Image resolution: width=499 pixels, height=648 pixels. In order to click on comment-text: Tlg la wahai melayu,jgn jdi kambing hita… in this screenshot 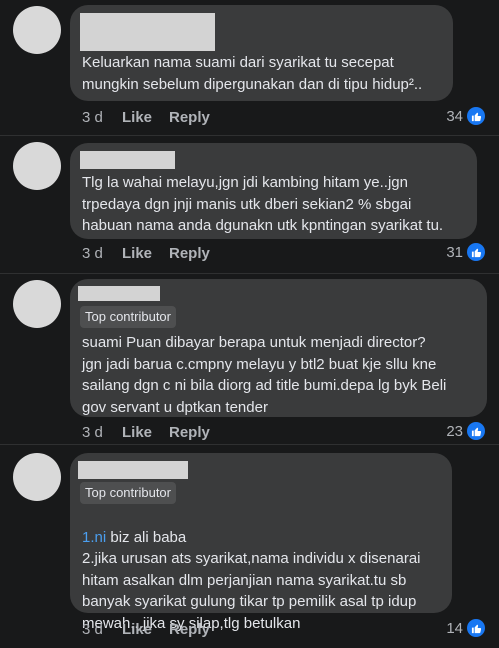, I will do `click(263, 204)`.